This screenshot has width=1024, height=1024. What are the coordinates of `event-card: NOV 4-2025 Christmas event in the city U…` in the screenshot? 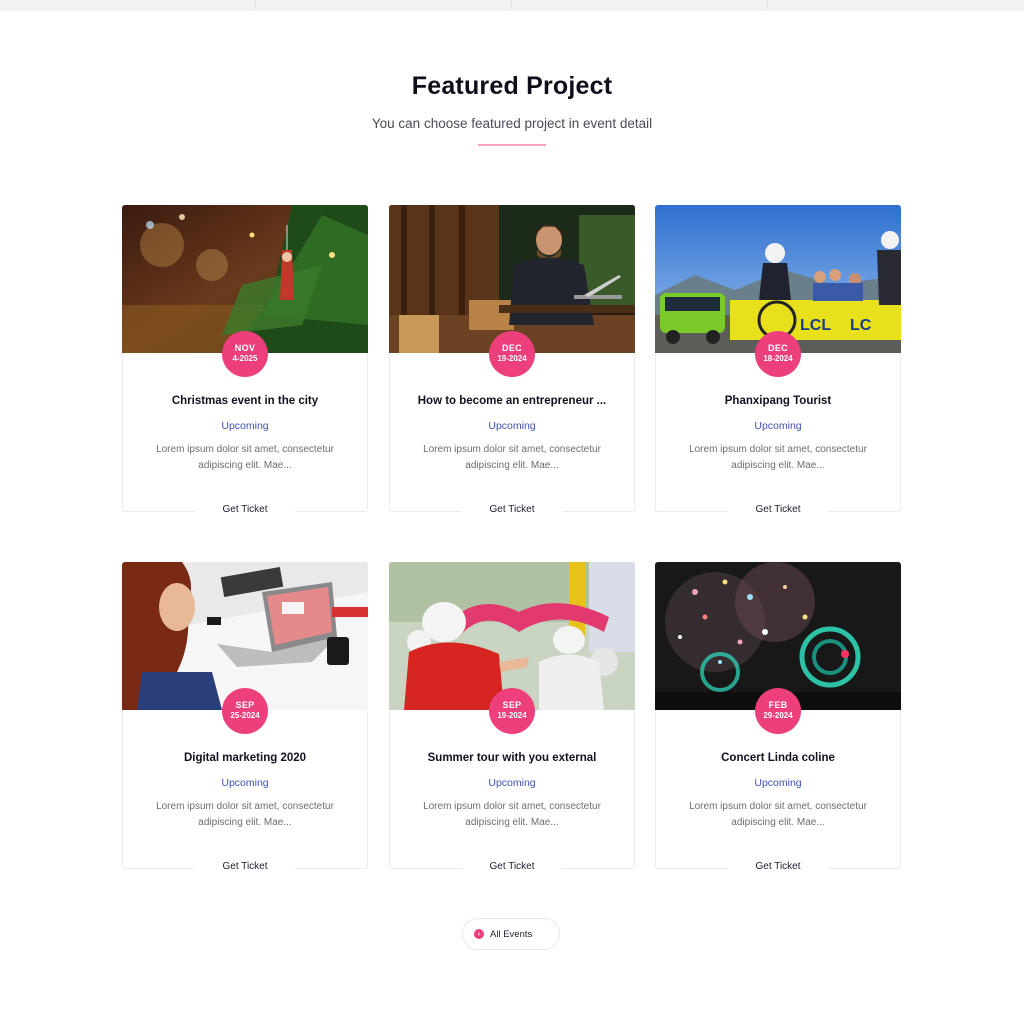 It's located at (245, 360).